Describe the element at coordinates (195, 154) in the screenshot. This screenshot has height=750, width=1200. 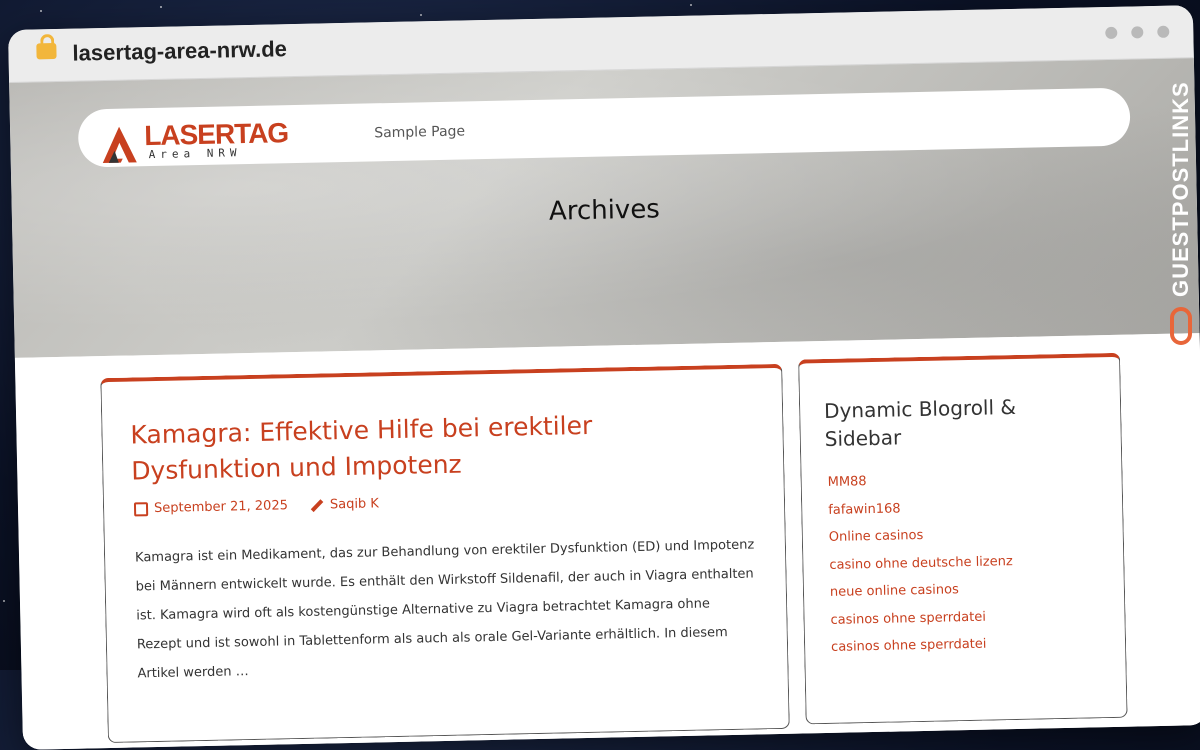
I see `logo-subtitle: Area NRW` at that location.